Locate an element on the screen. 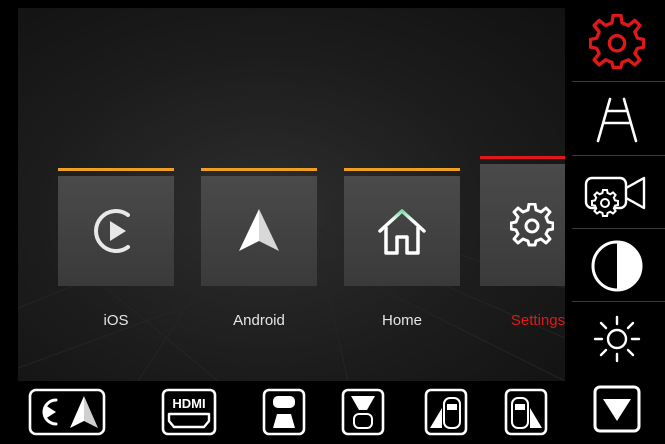 The width and height of the screenshot is (665, 444). android-auto-icon is located at coordinates (259, 230).